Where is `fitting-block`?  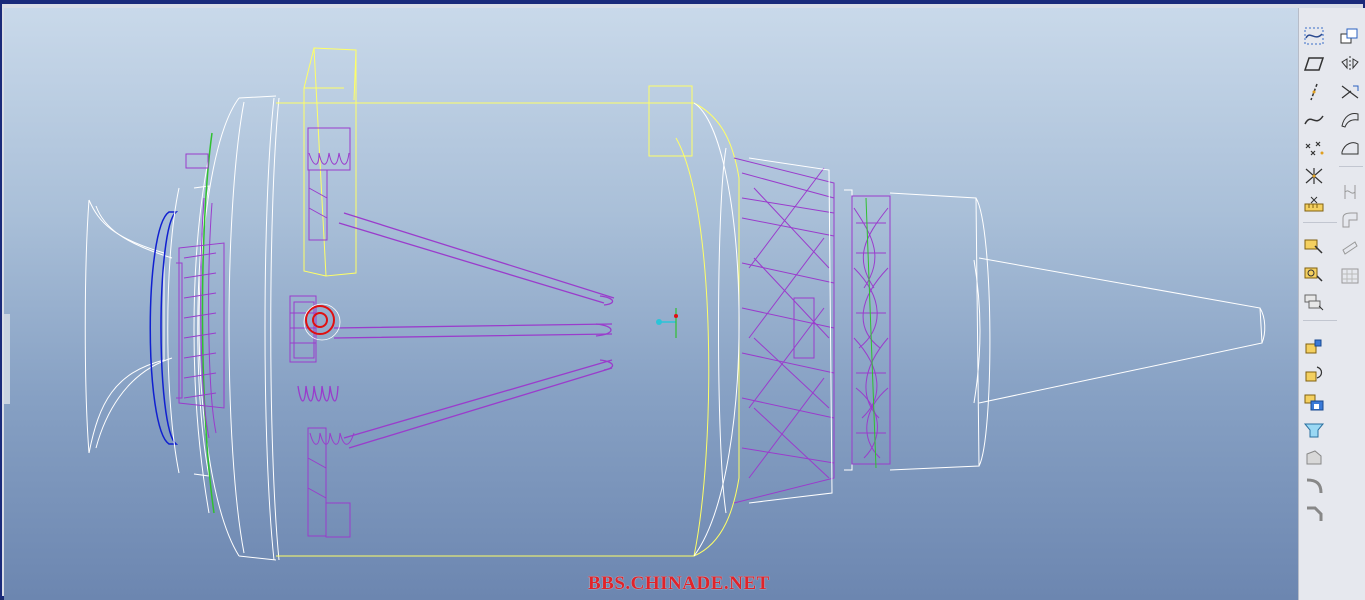 fitting-block is located at coordinates (197, 161).